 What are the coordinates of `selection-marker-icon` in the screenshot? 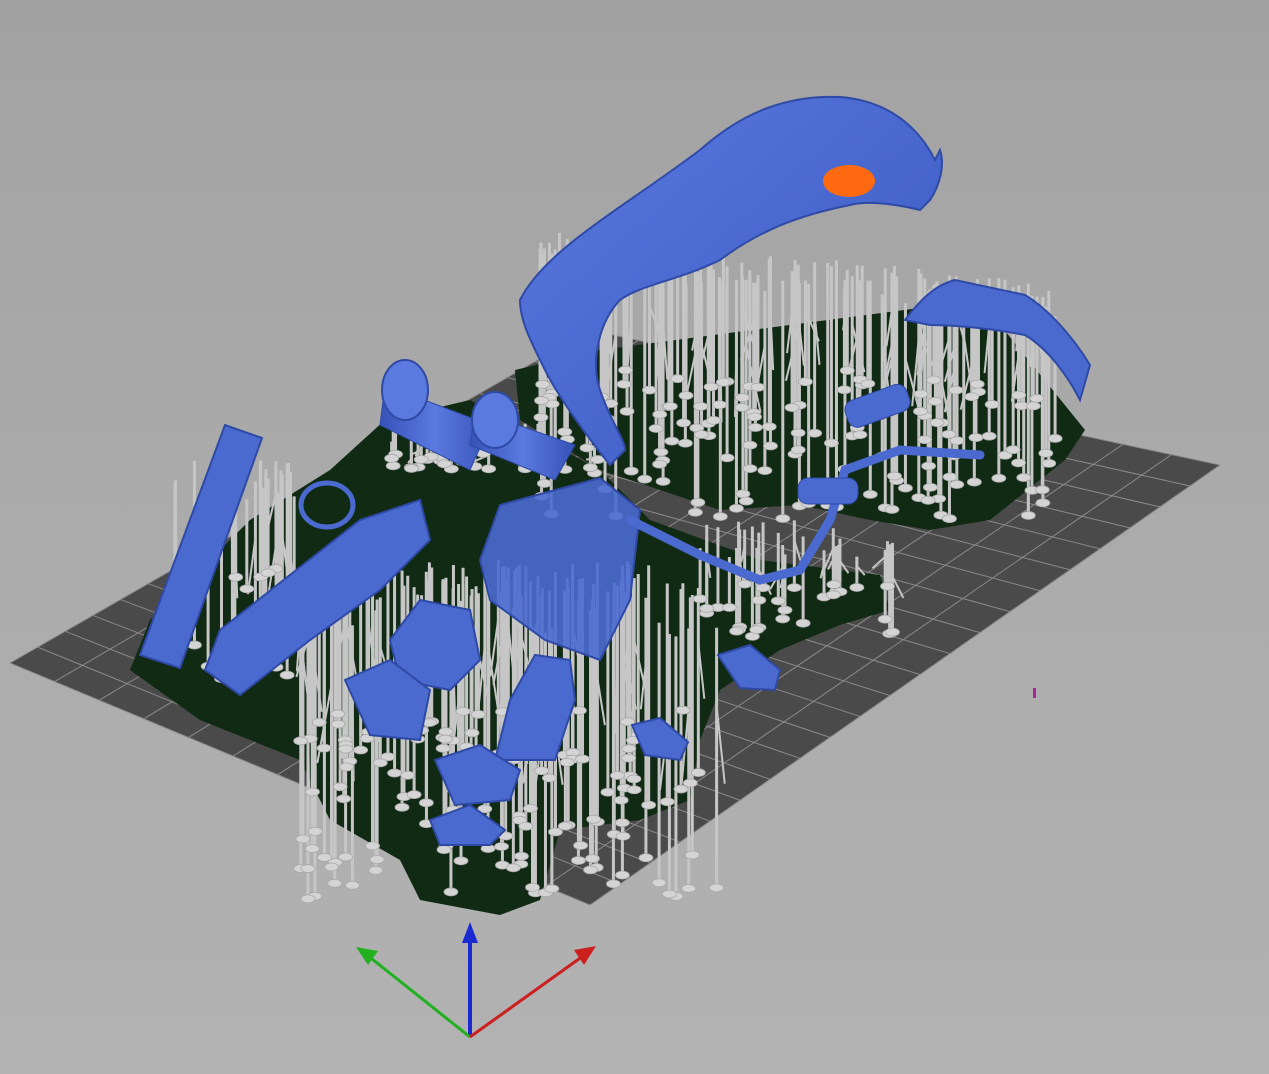 It's located at (1034, 693).